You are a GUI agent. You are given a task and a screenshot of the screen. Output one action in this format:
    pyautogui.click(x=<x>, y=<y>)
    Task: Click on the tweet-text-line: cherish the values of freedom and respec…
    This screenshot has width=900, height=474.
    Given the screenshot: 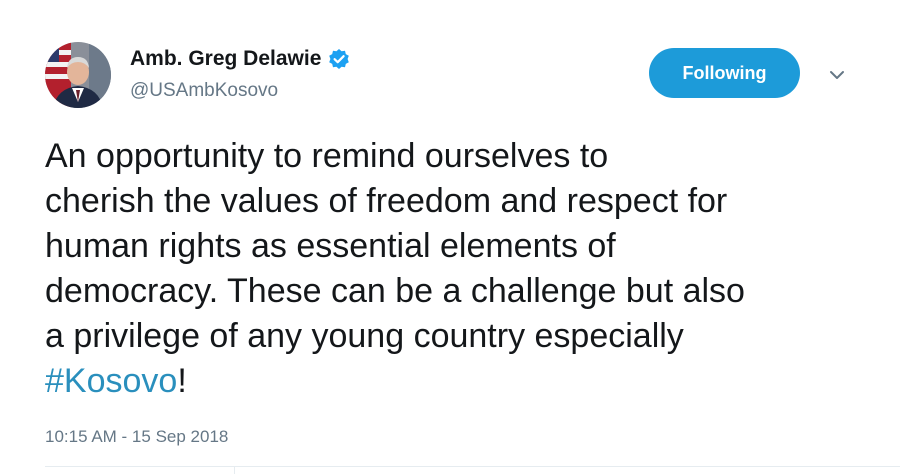 What is the action you would take?
    pyautogui.click(x=386, y=201)
    